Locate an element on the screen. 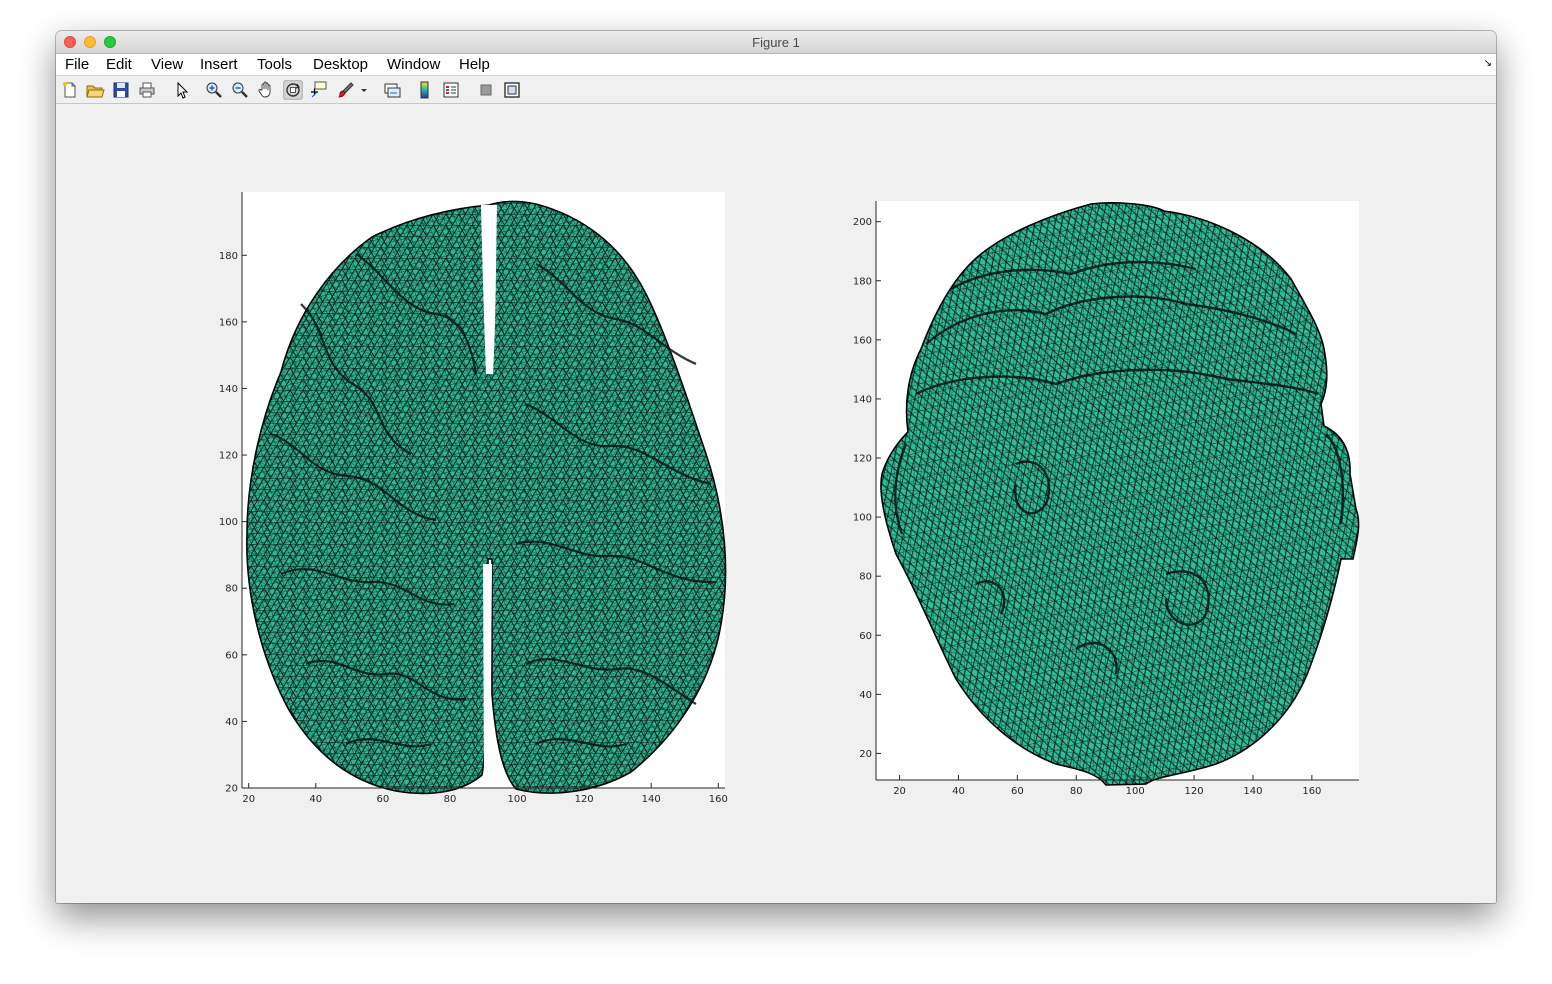 The height and width of the screenshot is (984, 1552). insert-colorbar-icon is located at coordinates (425, 90).